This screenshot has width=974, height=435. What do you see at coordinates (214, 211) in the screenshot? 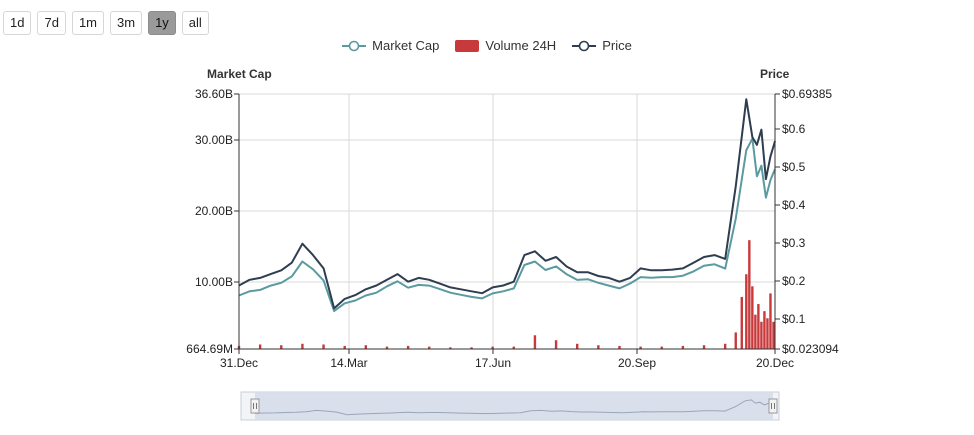
I see `left-tick-label: 20.00B` at bounding box center [214, 211].